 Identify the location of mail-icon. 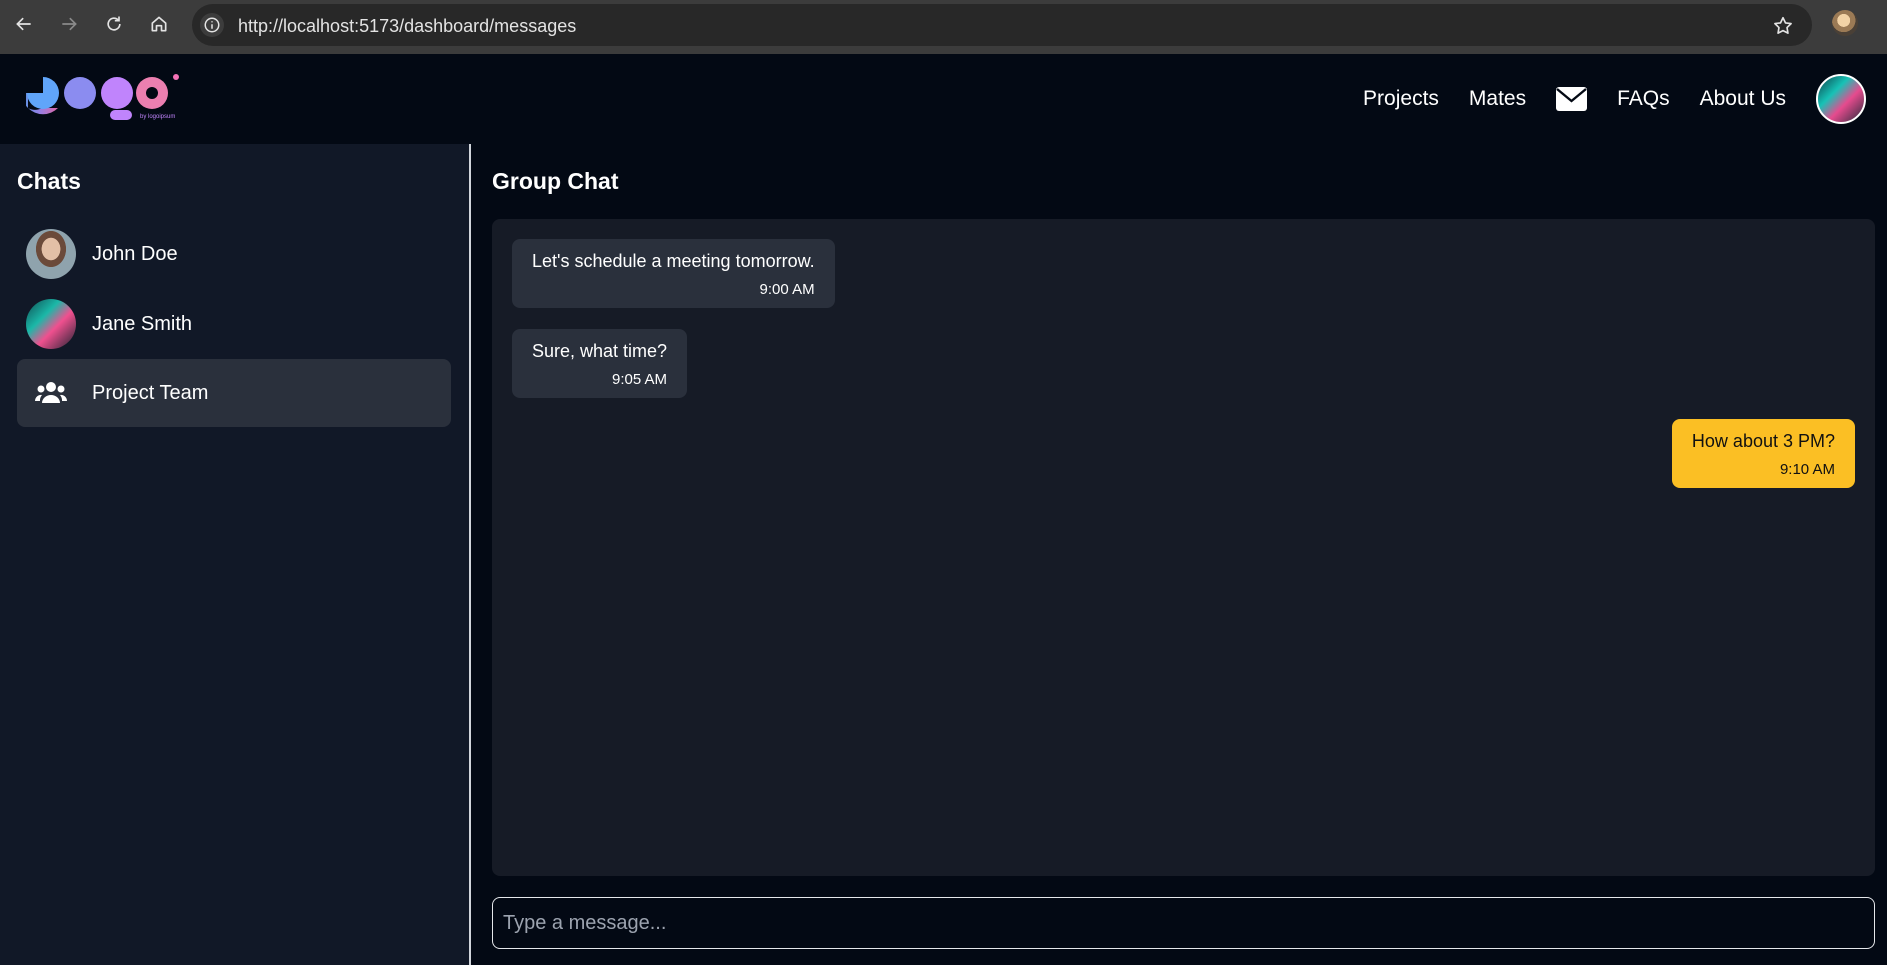
(1572, 99).